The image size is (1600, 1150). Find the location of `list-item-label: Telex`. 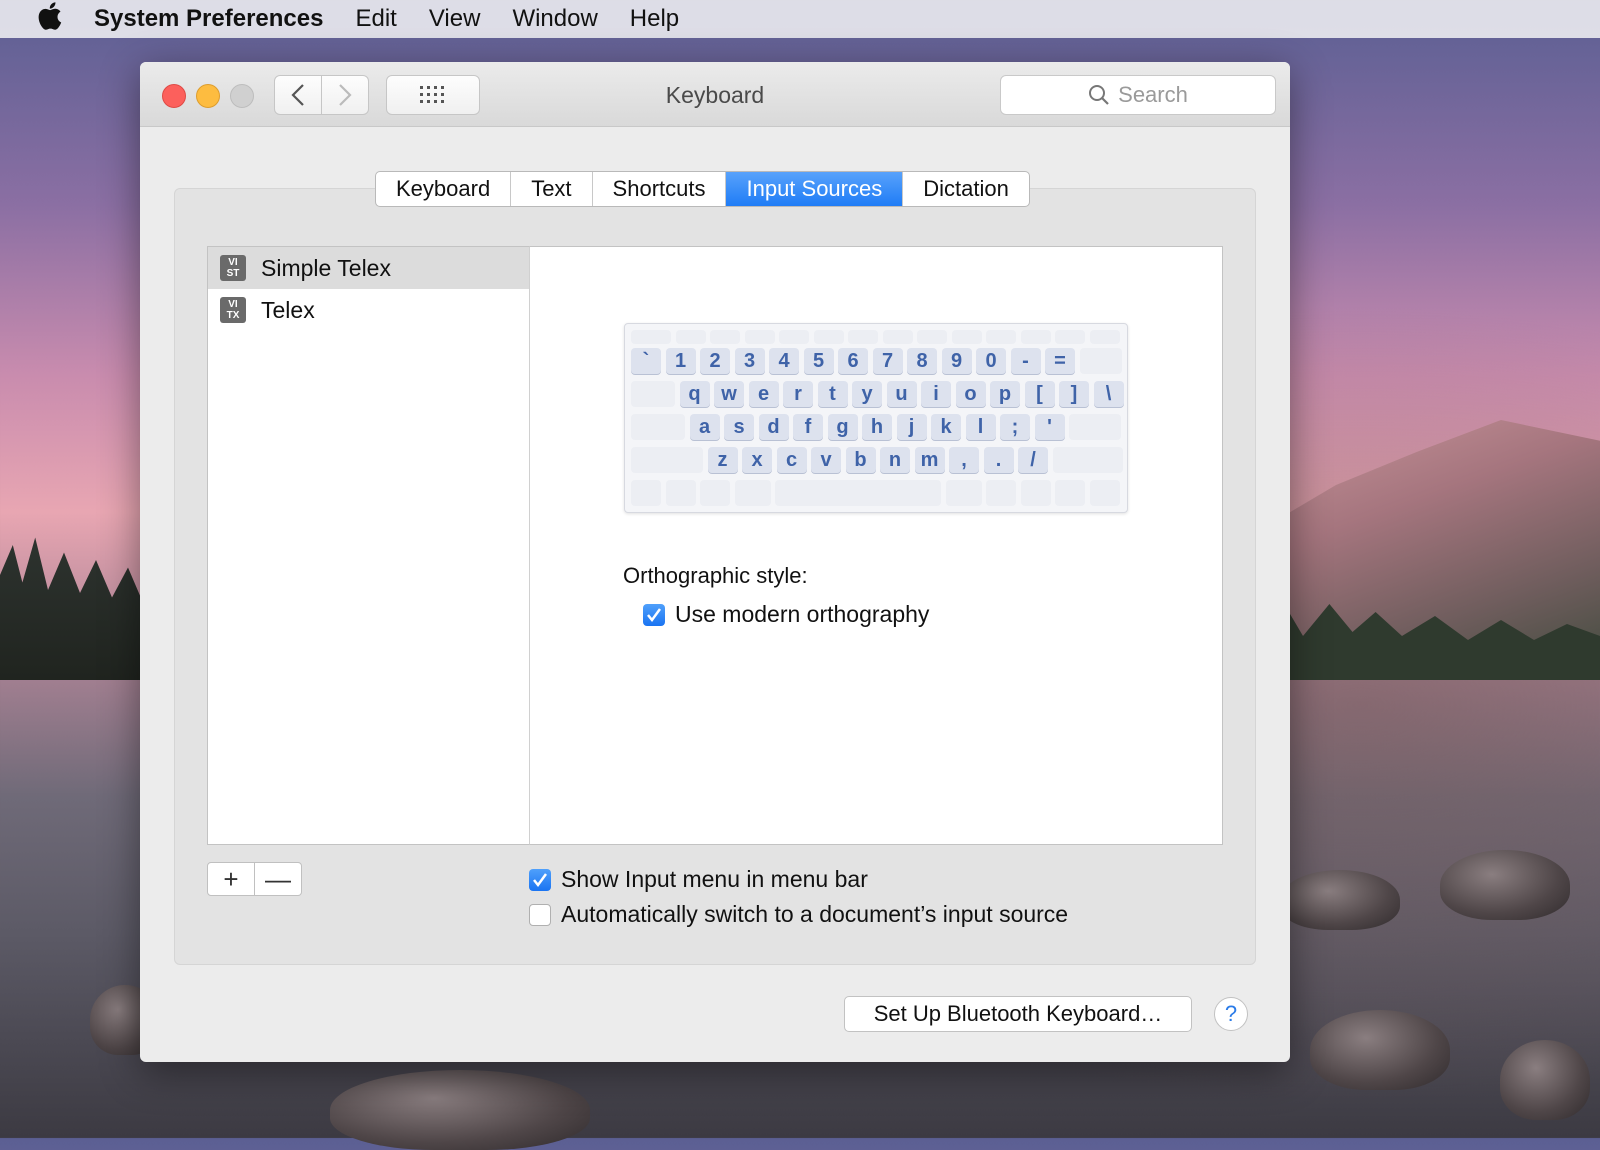

list-item-label: Telex is located at coordinates (288, 309).